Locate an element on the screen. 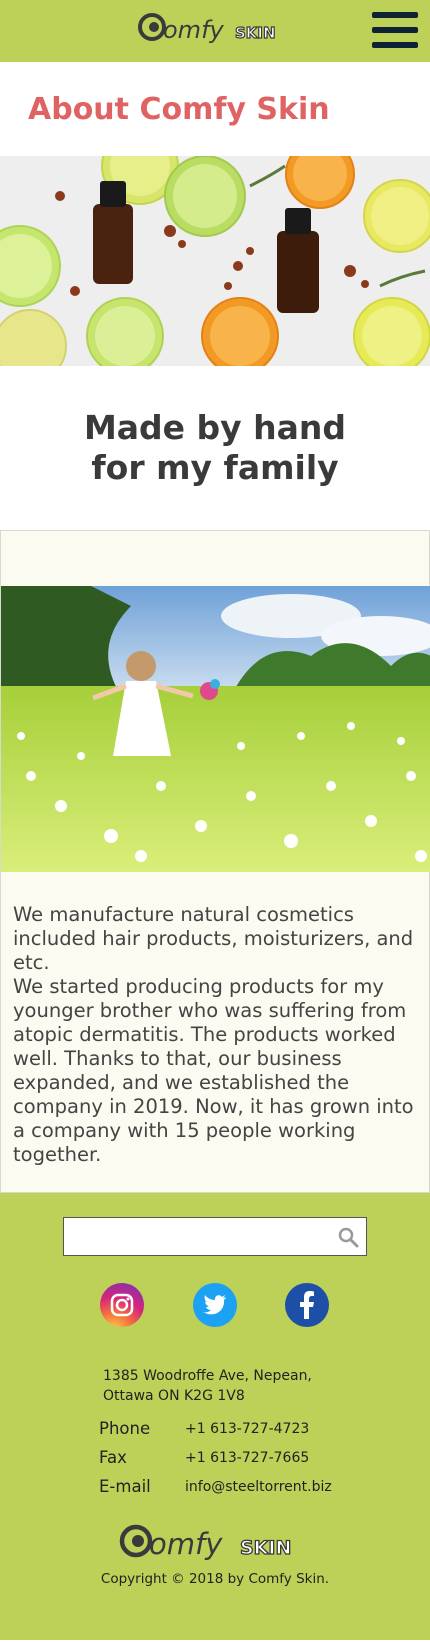 Image resolution: width=430 pixels, height=1642 pixels. heading-line-1: Made by hand is located at coordinates (215, 427).